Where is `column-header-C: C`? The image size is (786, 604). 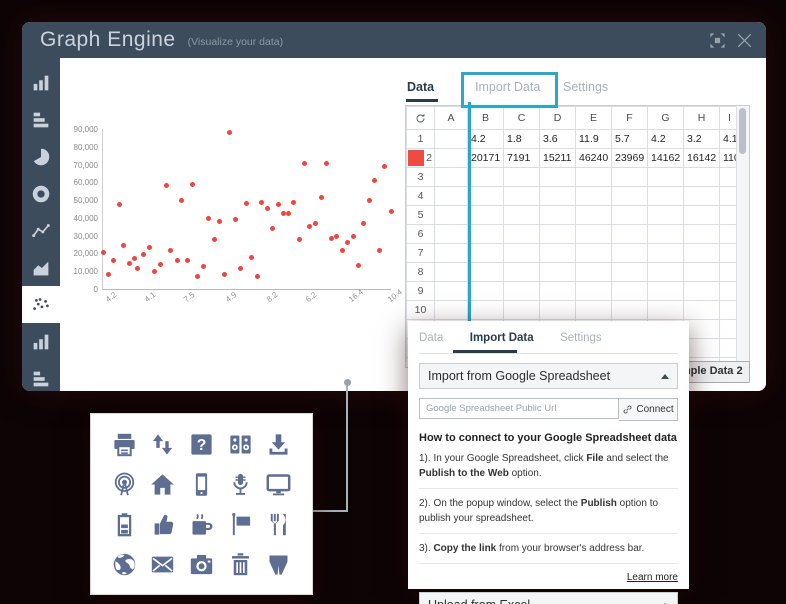
column-header-C: C is located at coordinates (521, 118).